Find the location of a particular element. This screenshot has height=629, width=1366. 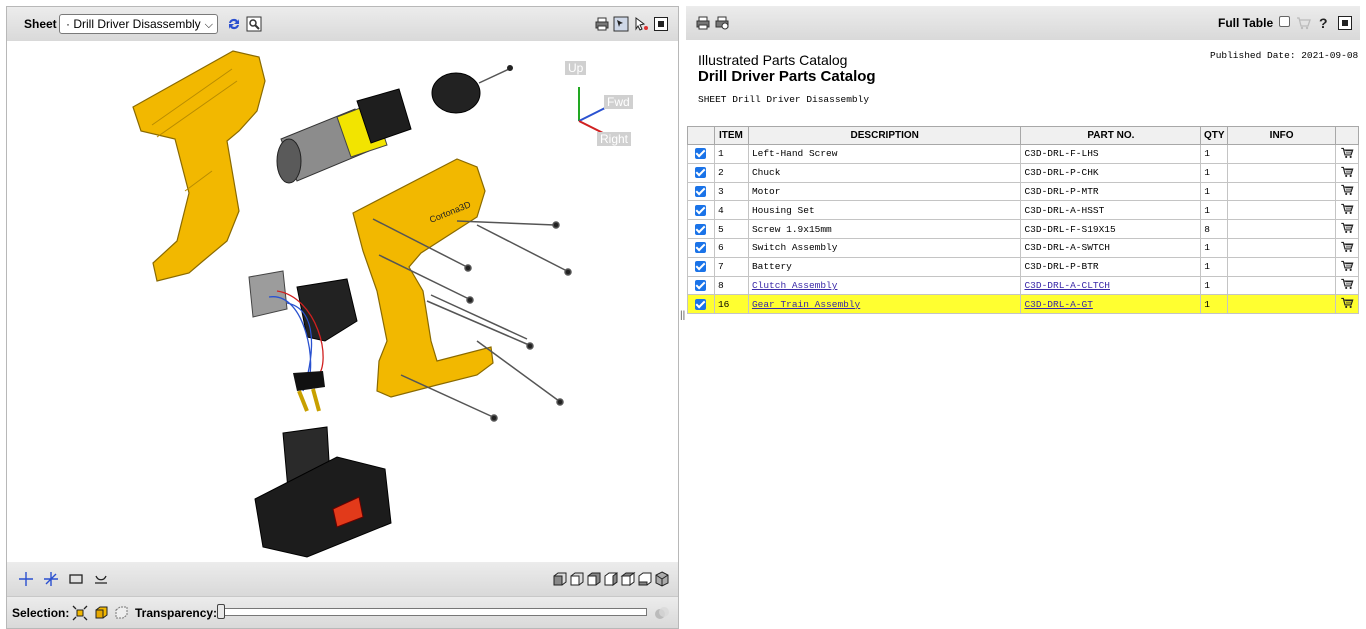

table-row: 5 Screw 1.9x15mm C3D-DRL-F-S19X15 8 is located at coordinates (1023, 229).